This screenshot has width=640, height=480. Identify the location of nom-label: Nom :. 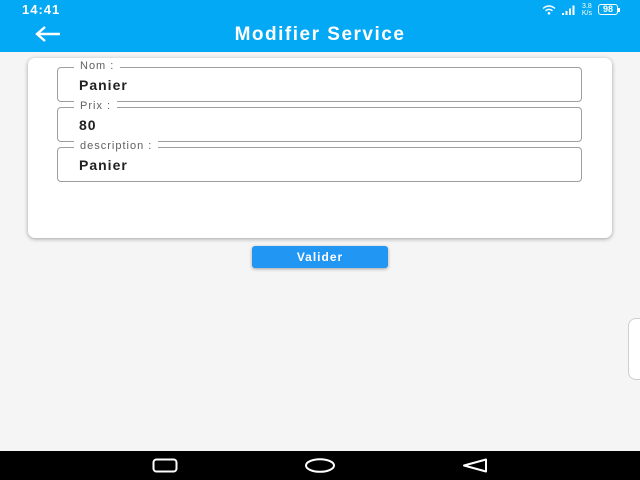
(97, 66).